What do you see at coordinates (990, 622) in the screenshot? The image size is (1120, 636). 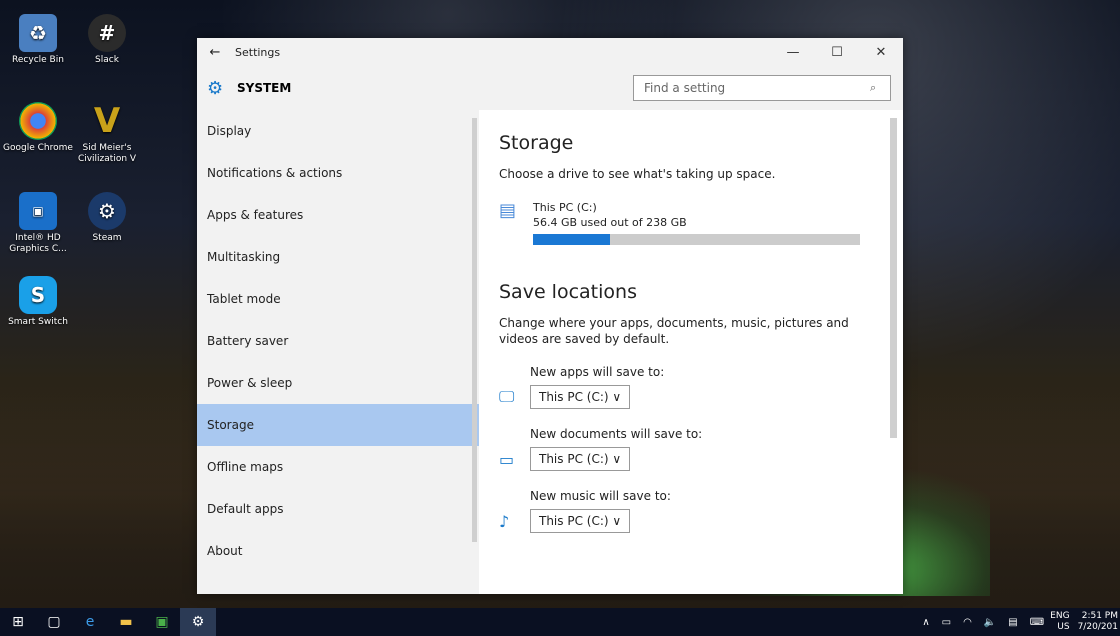 I see `volume-icon: 🔈` at bounding box center [990, 622].